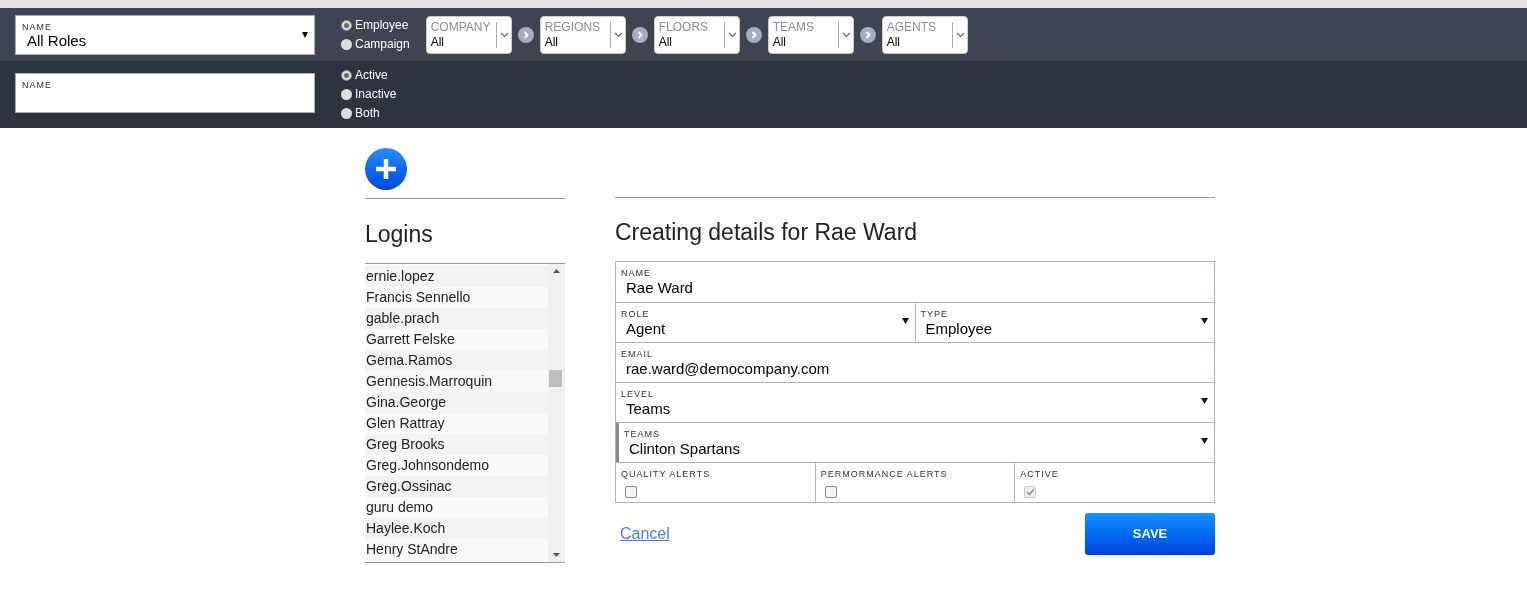 The height and width of the screenshot is (597, 1527). Describe the element at coordinates (556, 271) in the screenshot. I see `scroll-up-icon` at that location.